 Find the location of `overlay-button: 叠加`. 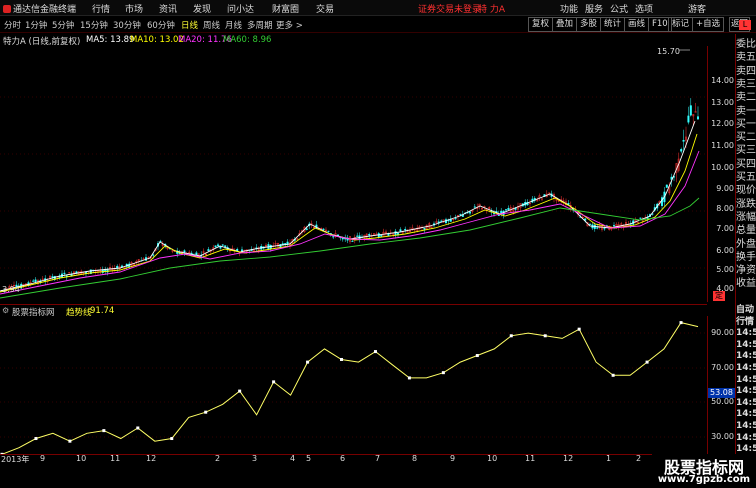

overlay-button: 叠加 is located at coordinates (565, 24).